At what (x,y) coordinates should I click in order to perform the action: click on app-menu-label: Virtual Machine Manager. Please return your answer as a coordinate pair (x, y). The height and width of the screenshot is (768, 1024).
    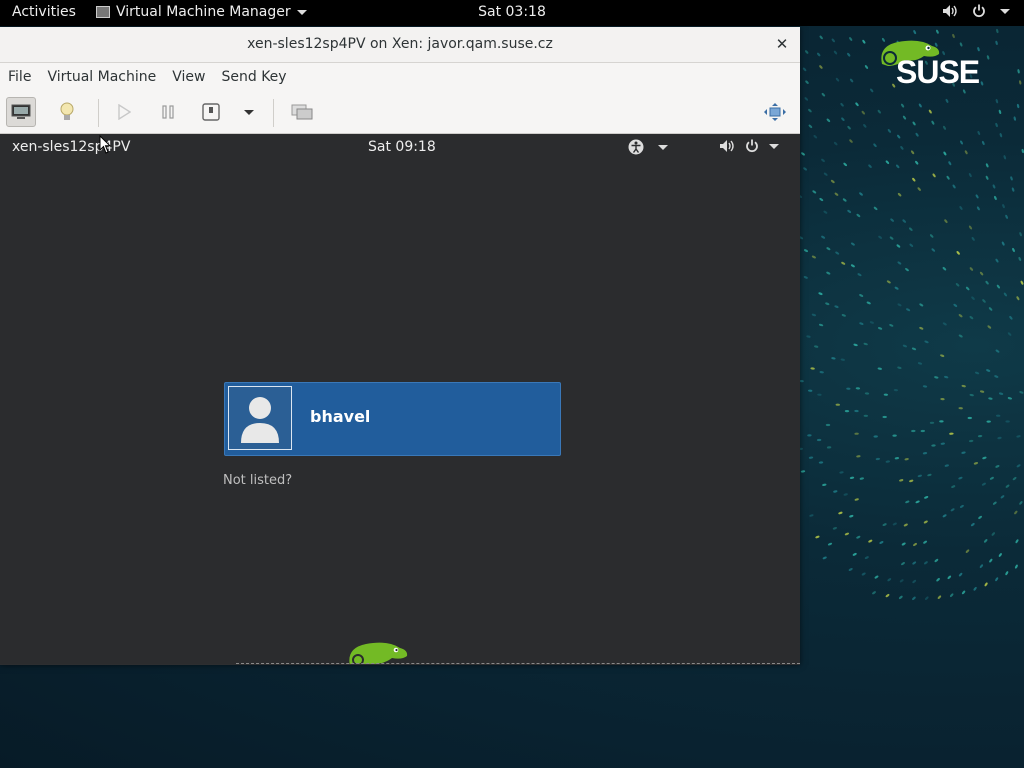
    Looking at the image, I should click on (203, 12).